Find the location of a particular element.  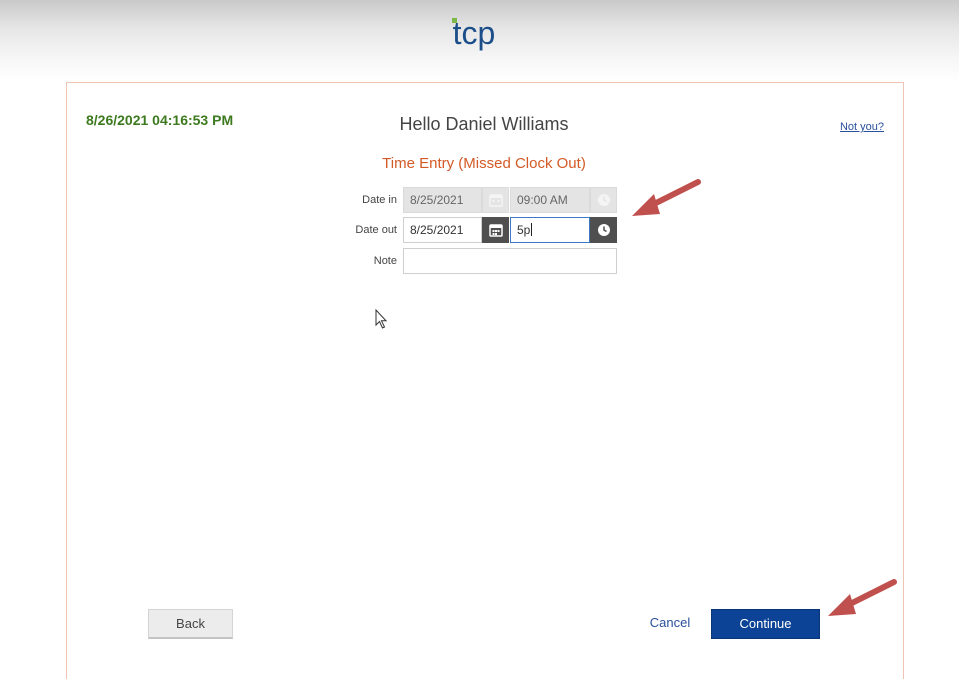

date-in-field: 8/25/2021 is located at coordinates (442, 200).